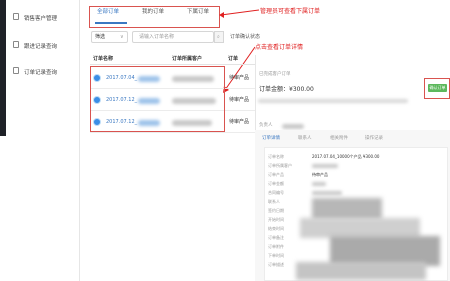 This screenshot has width=450, height=281. What do you see at coordinates (103, 59) in the screenshot?
I see `column-header-name: 订单名称` at bounding box center [103, 59].